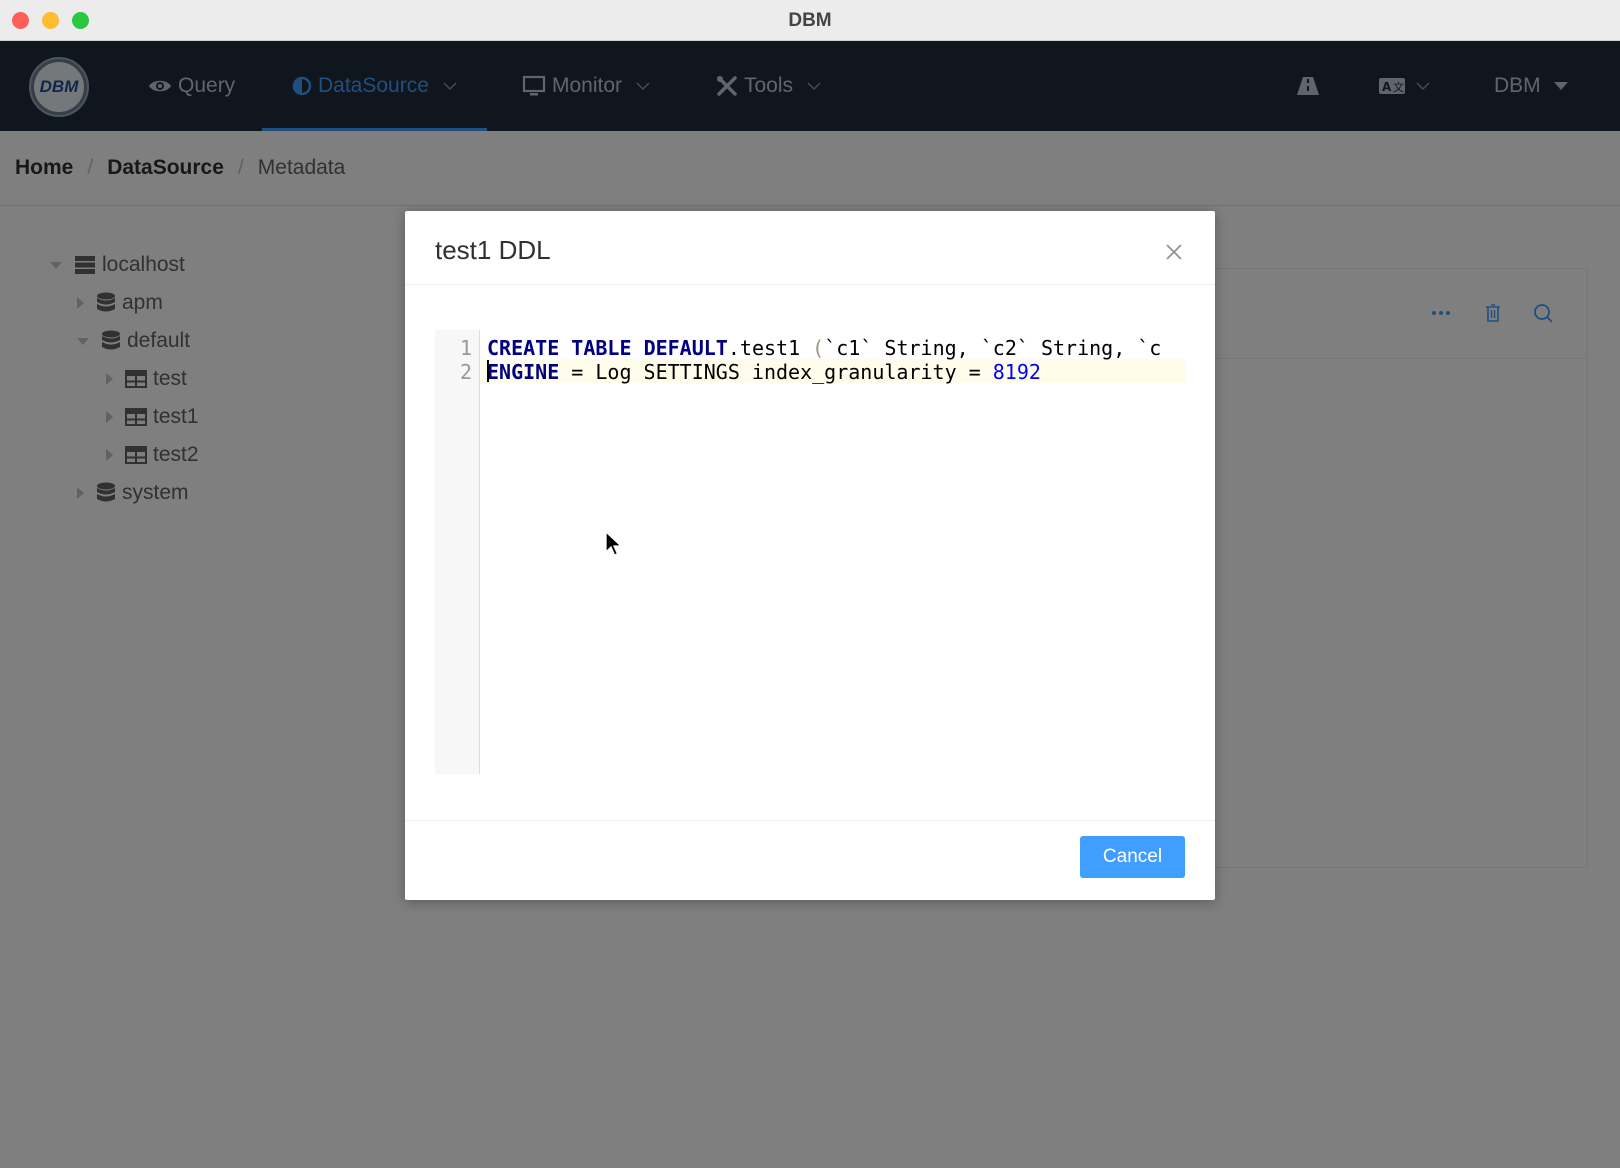 This screenshot has height=1168, width=1620. Describe the element at coordinates (488, 371) in the screenshot. I see `text-cursor` at that location.